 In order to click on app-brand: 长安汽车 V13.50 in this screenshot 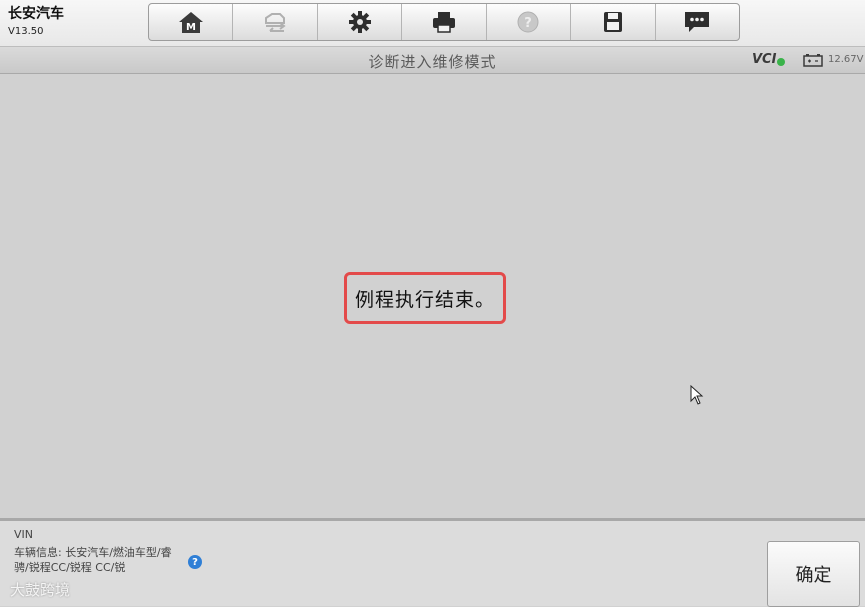, I will do `click(36, 22)`.